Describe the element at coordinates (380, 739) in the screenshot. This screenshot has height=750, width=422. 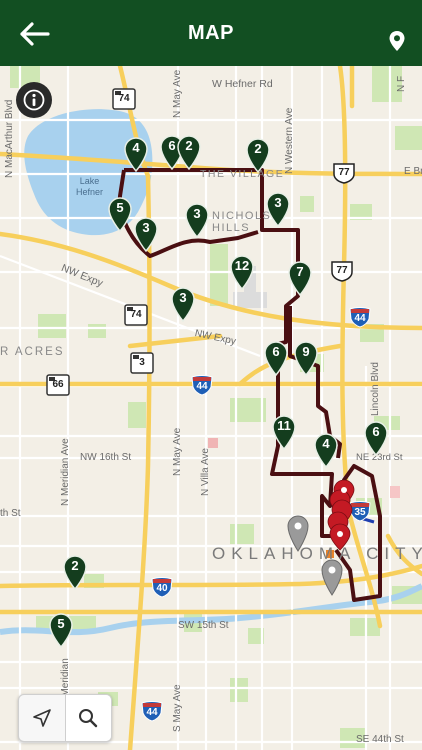
I see `road-label: SE 44th St` at that location.